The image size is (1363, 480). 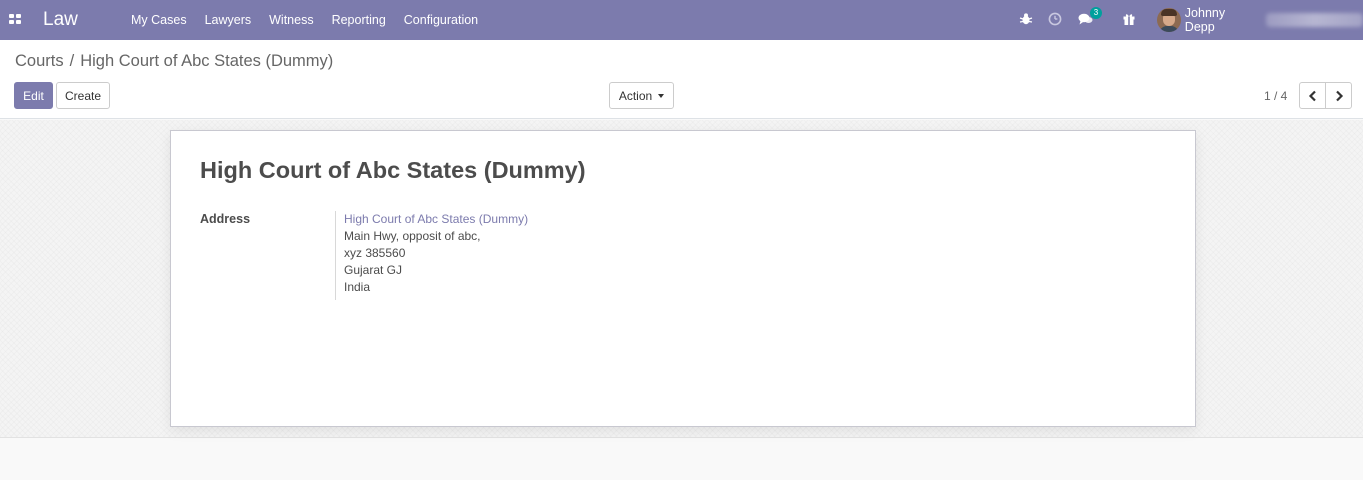 What do you see at coordinates (1130, 20) in the screenshot?
I see `gift-icon` at bounding box center [1130, 20].